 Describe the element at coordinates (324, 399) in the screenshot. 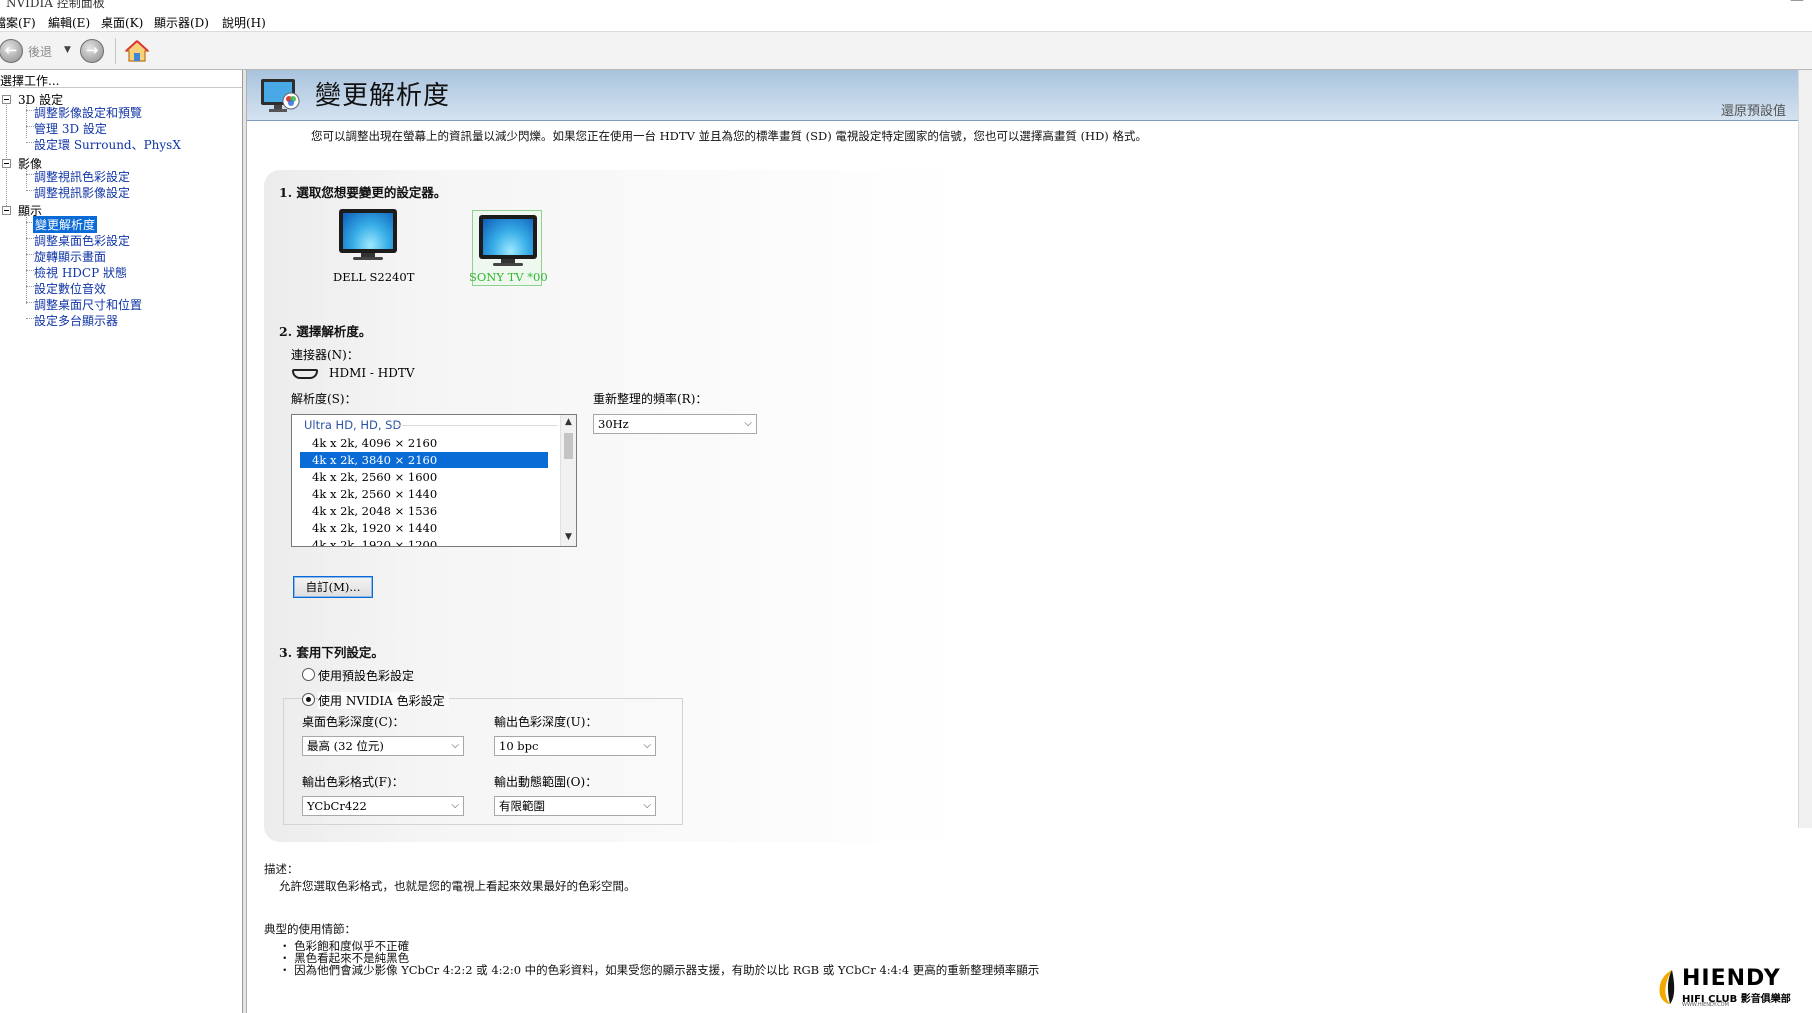

I see `resolution-label: 解析度(S)：` at that location.